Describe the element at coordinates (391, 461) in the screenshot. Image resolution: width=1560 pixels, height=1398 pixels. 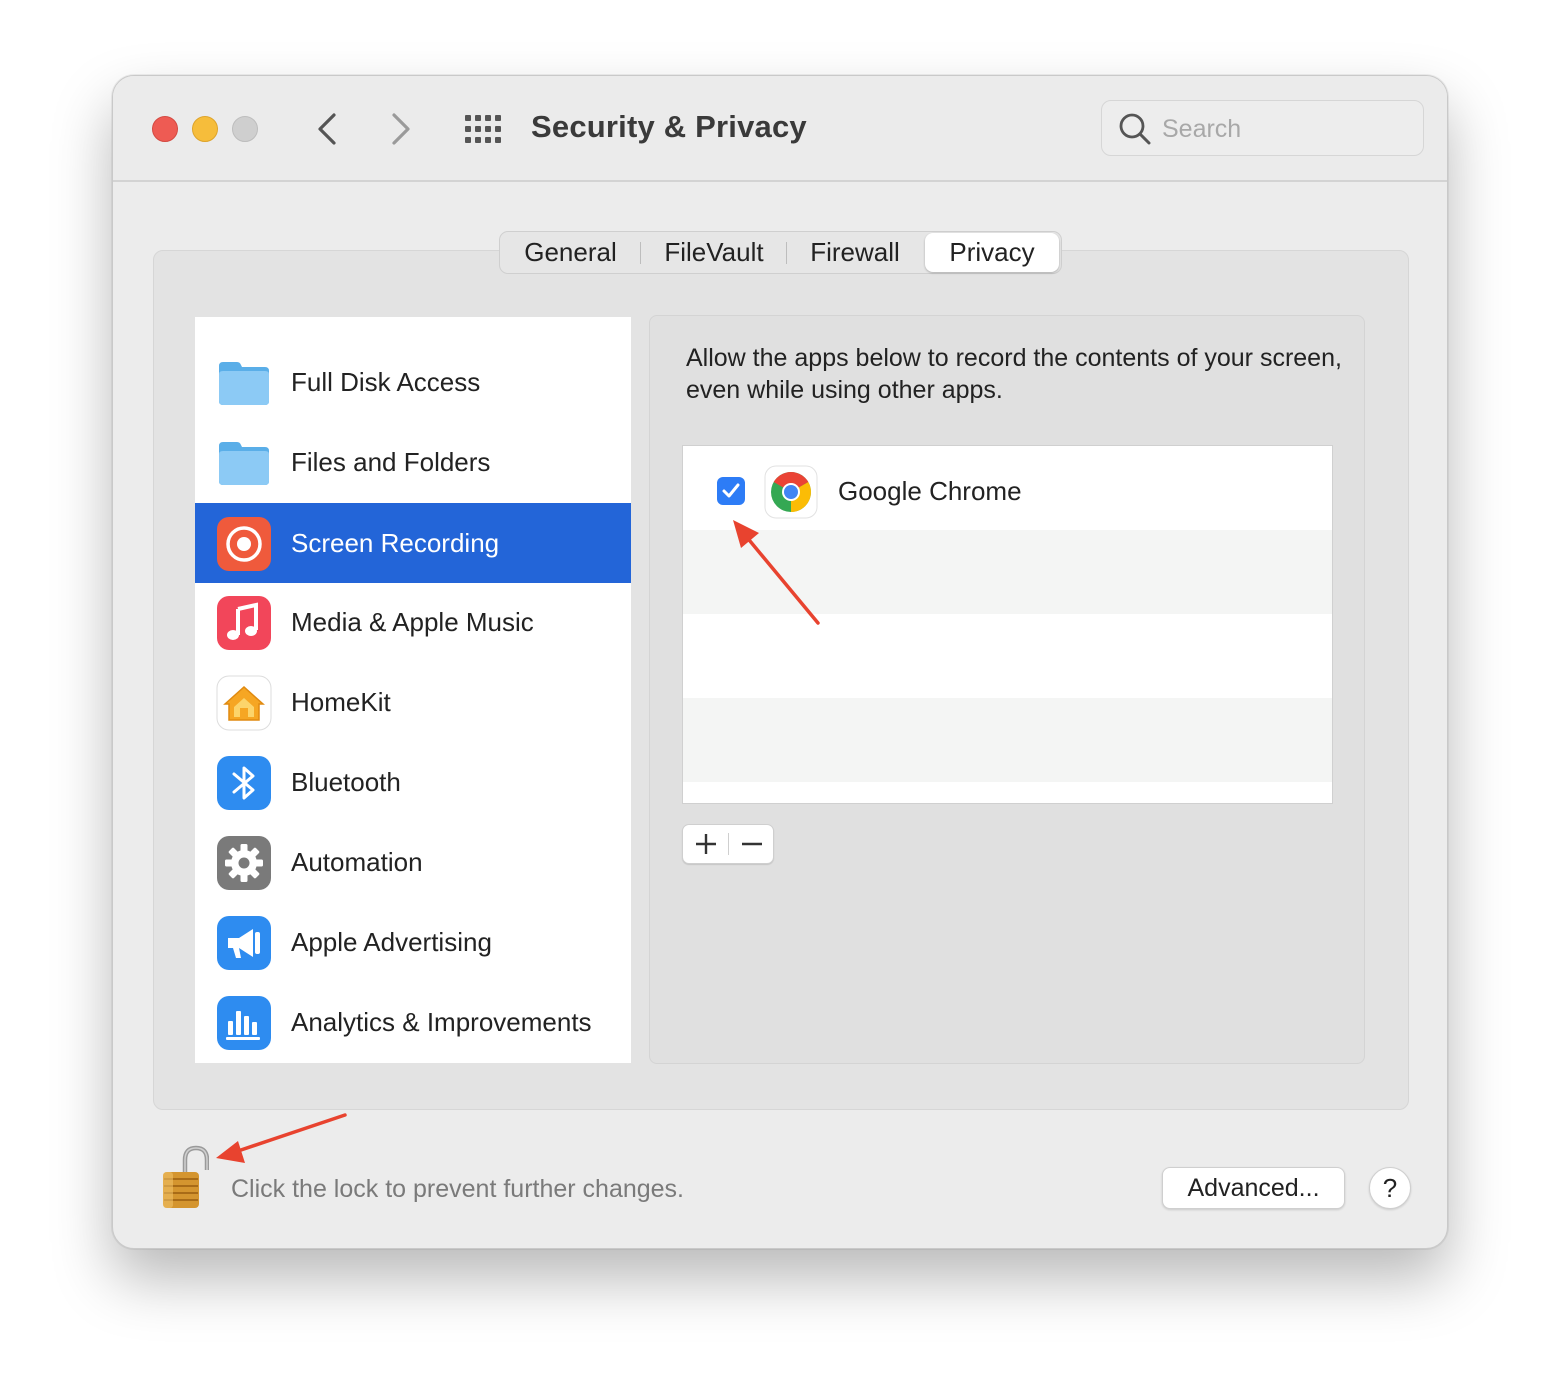
I see `sidebar-item-label: Files and Folders` at that location.